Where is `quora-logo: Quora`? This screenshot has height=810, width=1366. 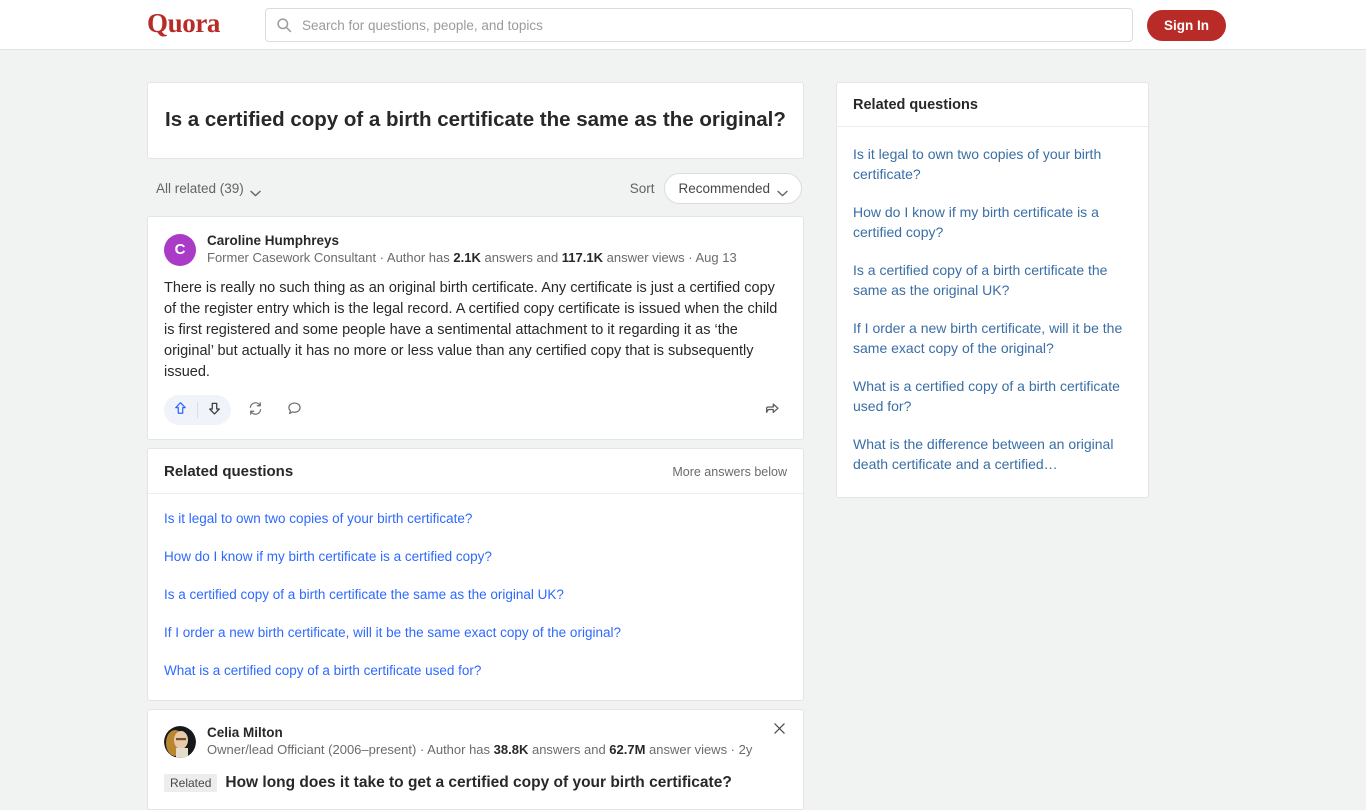 quora-logo: Quora is located at coordinates (183, 23).